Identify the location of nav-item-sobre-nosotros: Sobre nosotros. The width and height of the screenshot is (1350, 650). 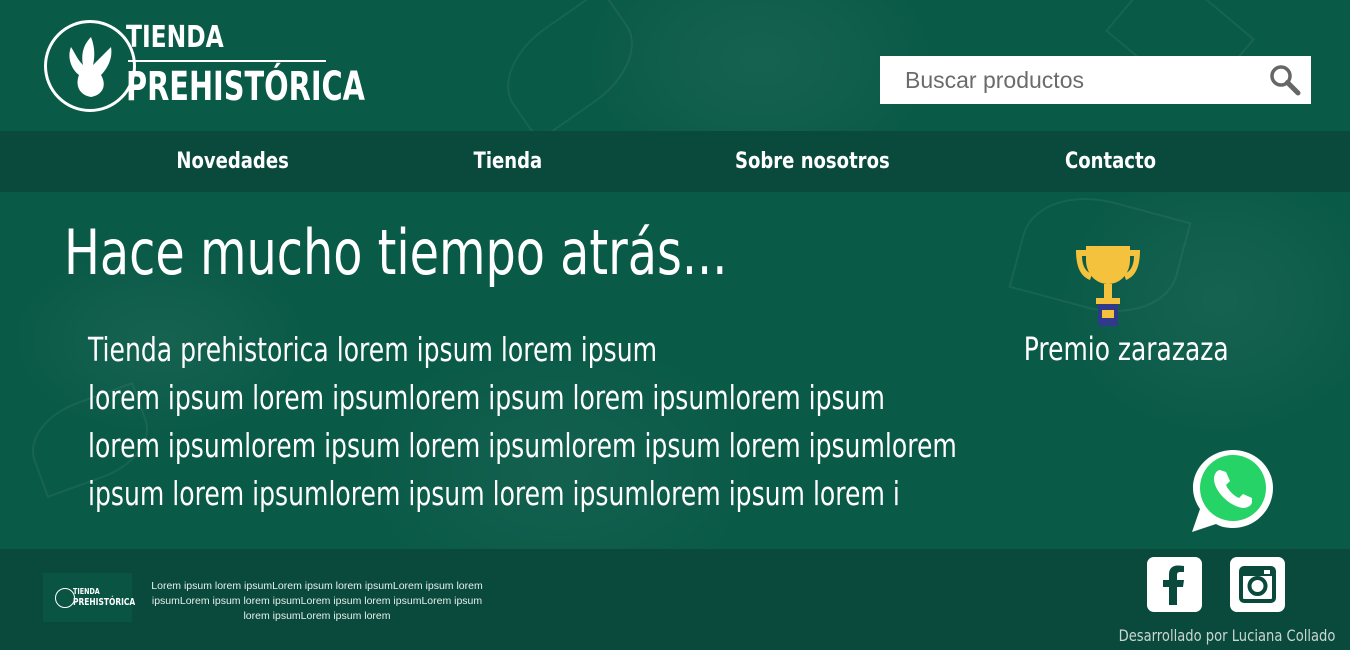
(812, 161).